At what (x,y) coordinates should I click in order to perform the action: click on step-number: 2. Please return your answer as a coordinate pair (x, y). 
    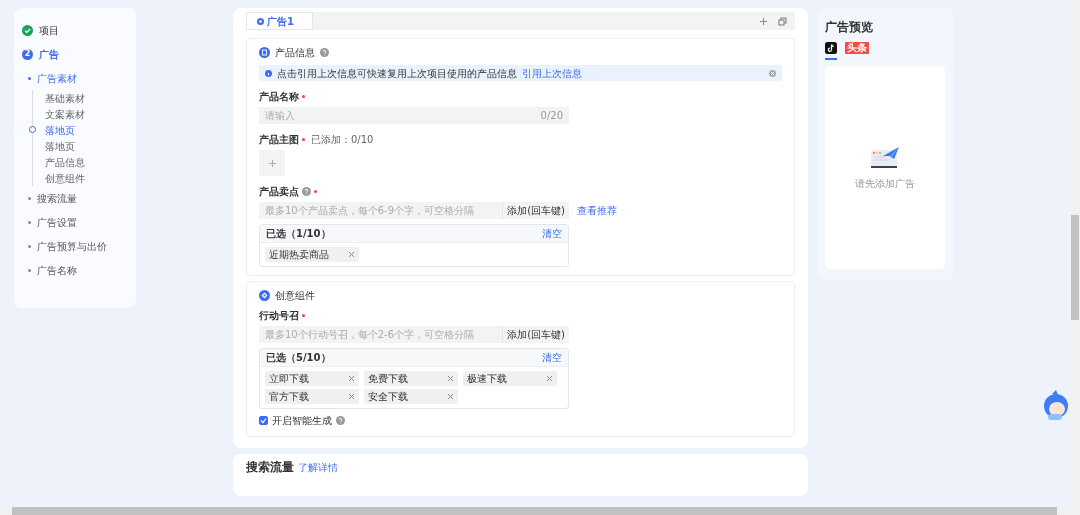
    Looking at the image, I should click on (27, 54).